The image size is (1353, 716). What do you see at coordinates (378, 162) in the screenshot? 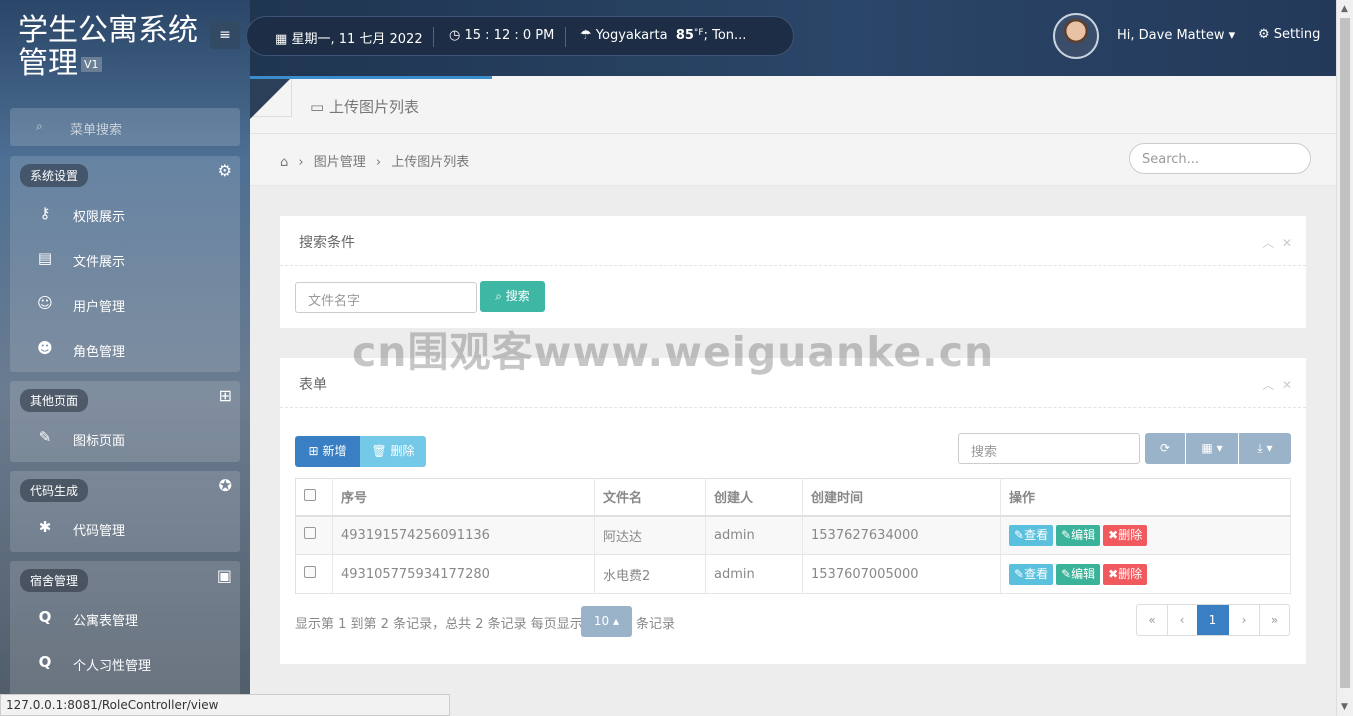
I see `chevron-right-icon: ›` at bounding box center [378, 162].